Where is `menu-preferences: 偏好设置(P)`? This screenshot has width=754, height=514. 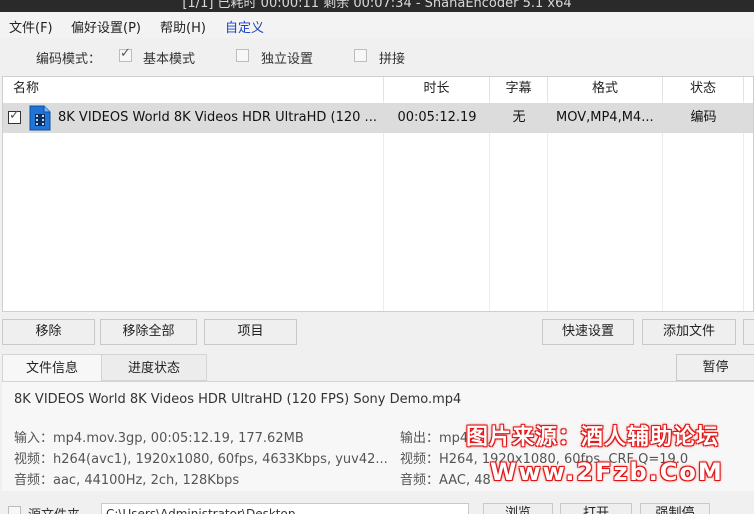 menu-preferences: 偏好设置(P) is located at coordinates (106, 26).